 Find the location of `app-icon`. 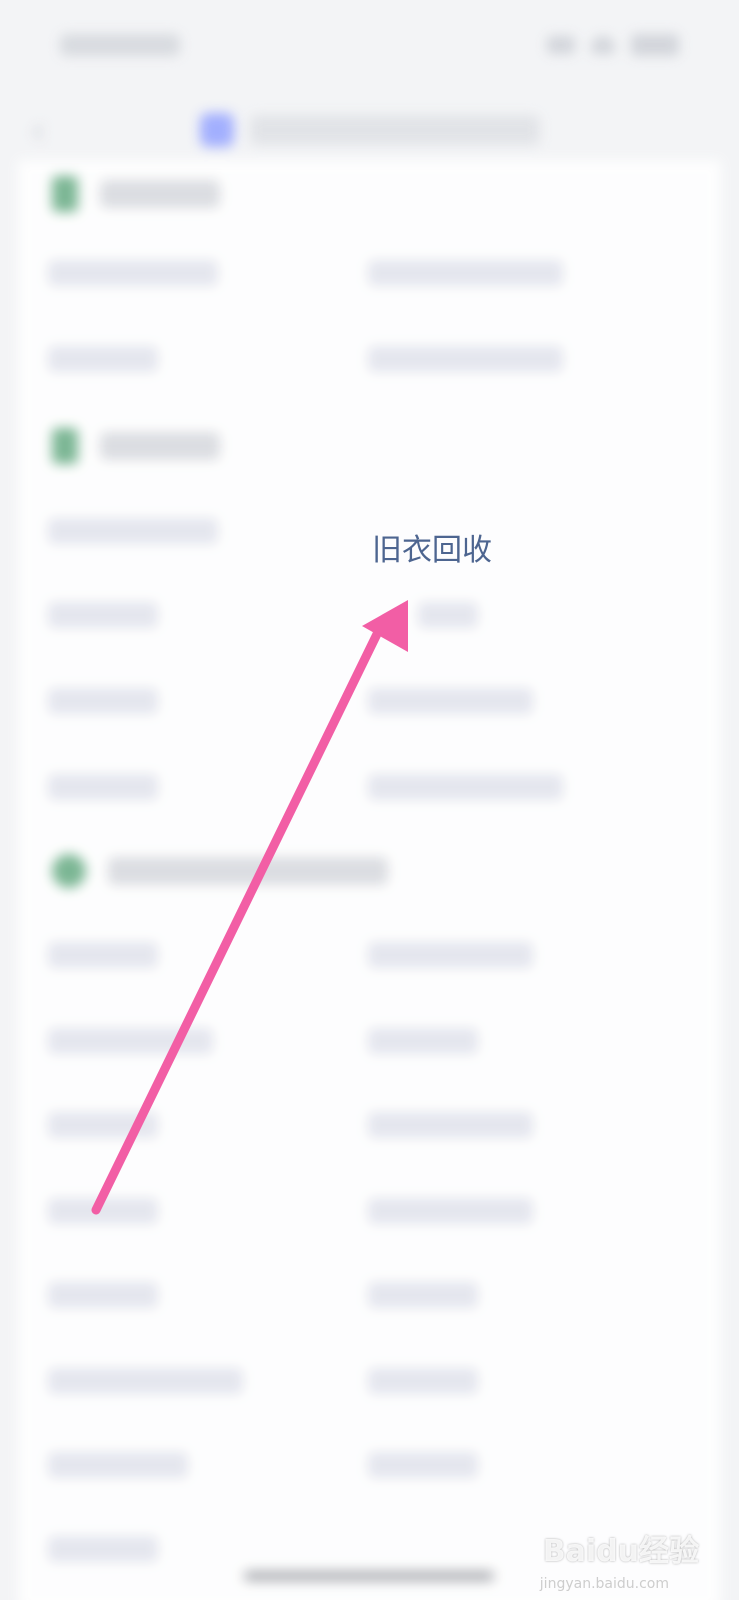

app-icon is located at coordinates (216, 130).